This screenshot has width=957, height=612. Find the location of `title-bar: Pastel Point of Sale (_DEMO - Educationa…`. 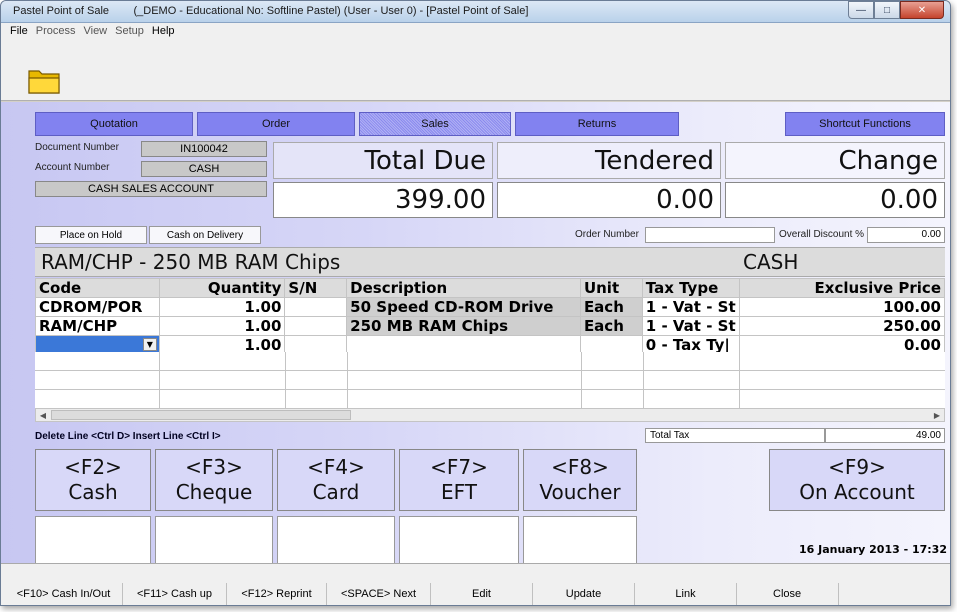

title-bar: Pastel Point of Sale (_DEMO - Educationa… is located at coordinates (475, 12).